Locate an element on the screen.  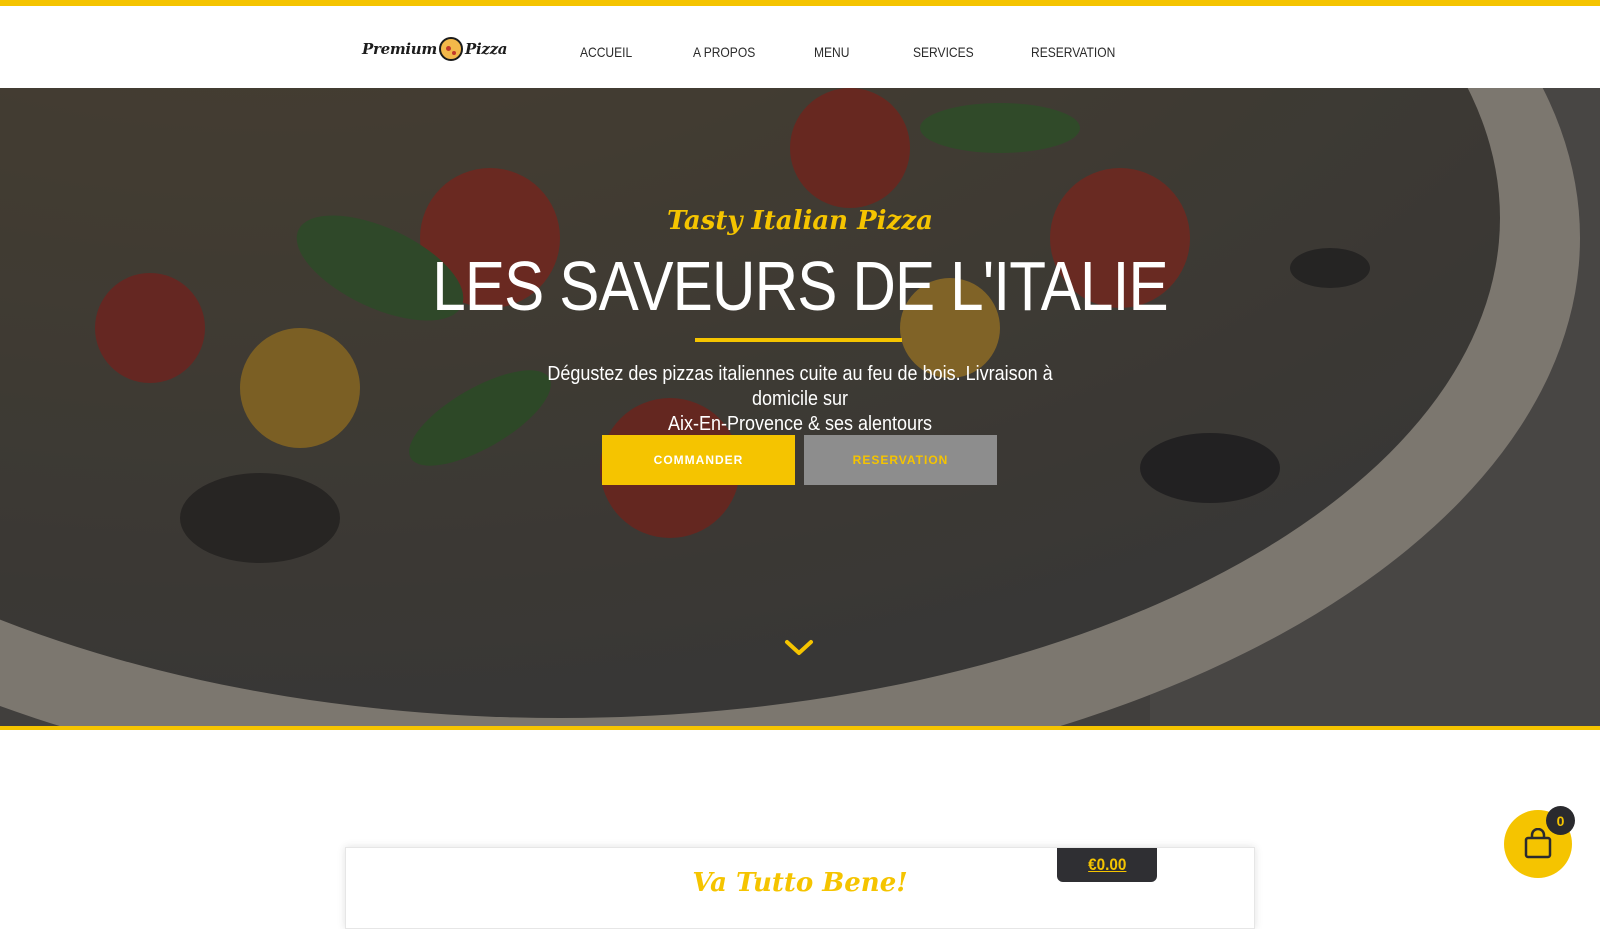
reservation-button: RESERVATION is located at coordinates (900, 460).